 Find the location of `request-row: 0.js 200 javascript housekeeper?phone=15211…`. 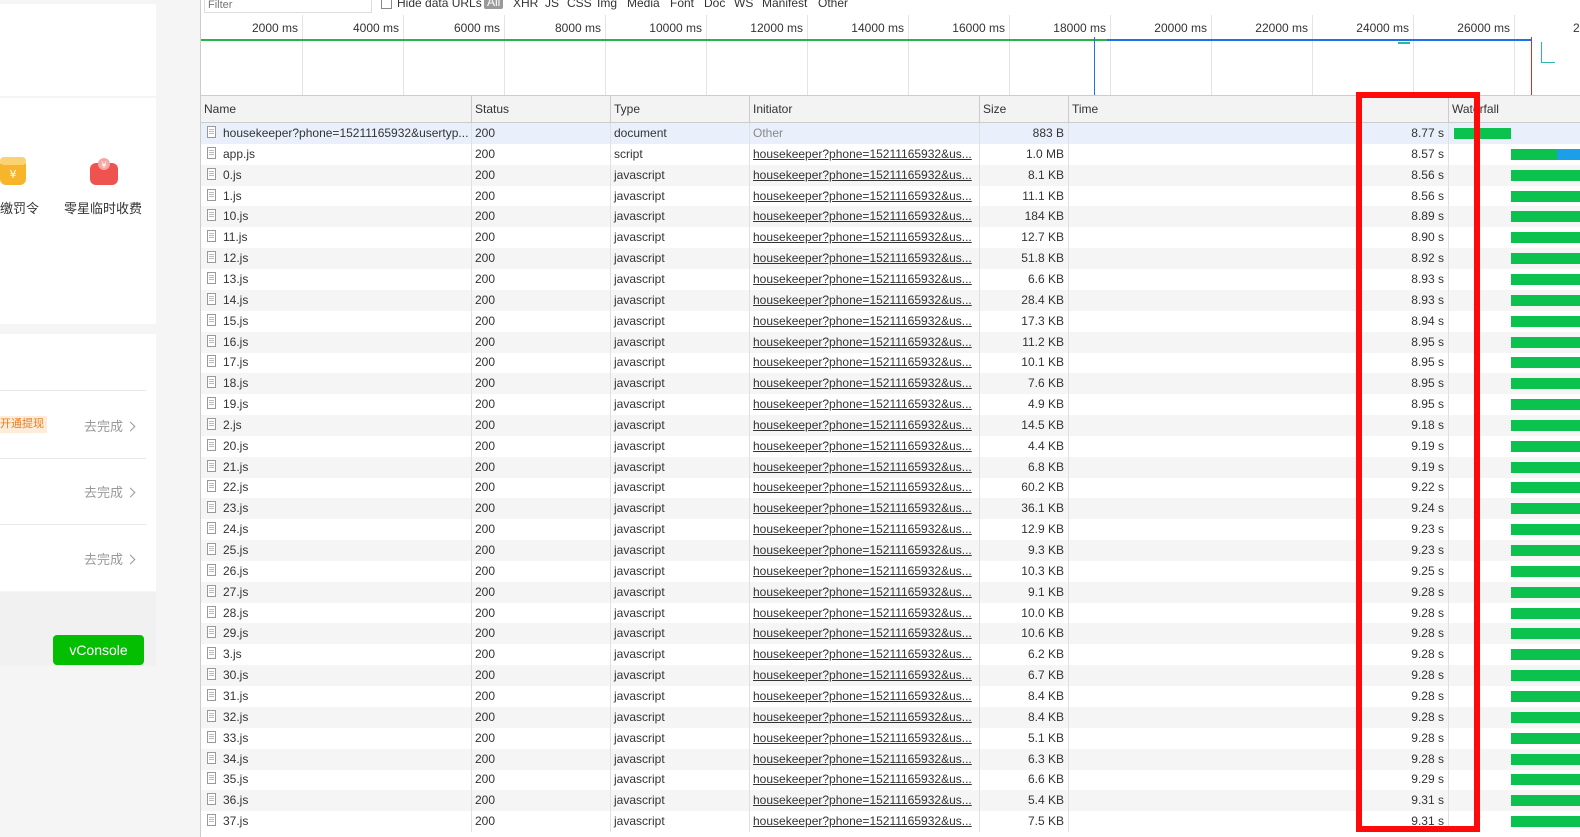

request-row: 0.js 200 javascript housekeeper?phone=15211… is located at coordinates (890, 175).